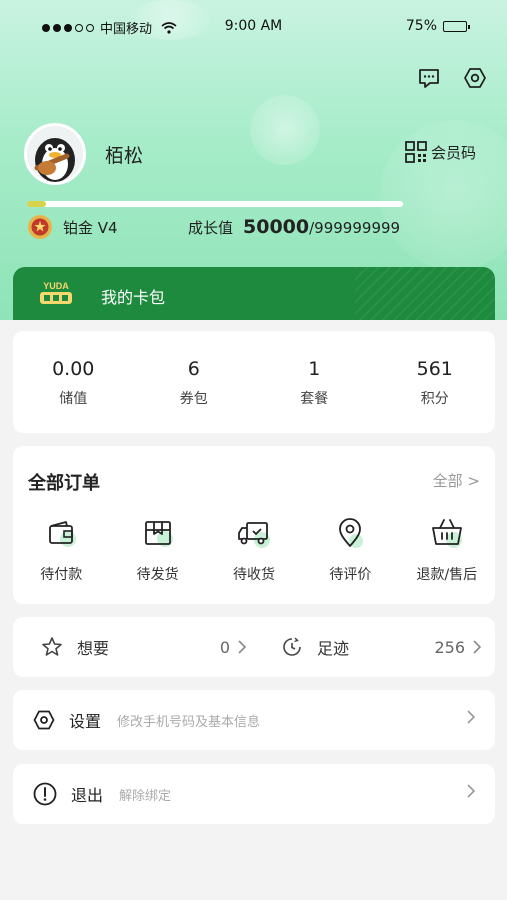 The image size is (507, 900). What do you see at coordinates (350, 575) in the screenshot?
I see `order-status-label: 待评价` at bounding box center [350, 575].